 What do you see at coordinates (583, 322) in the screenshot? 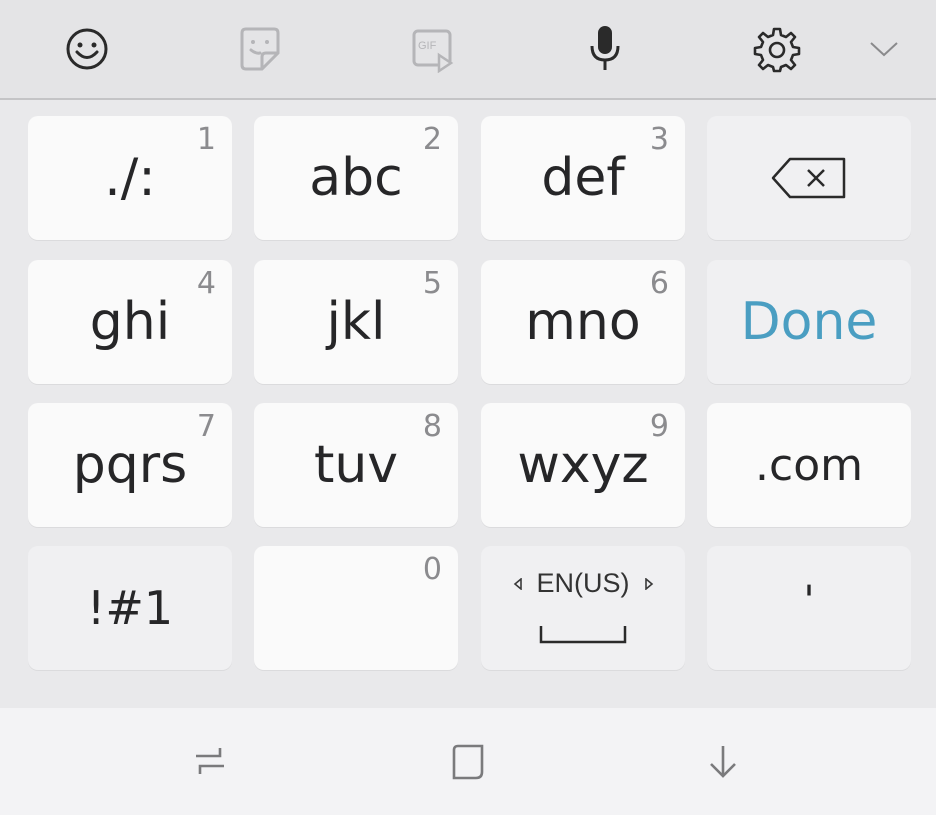
I see `key-6: mno 6` at bounding box center [583, 322].